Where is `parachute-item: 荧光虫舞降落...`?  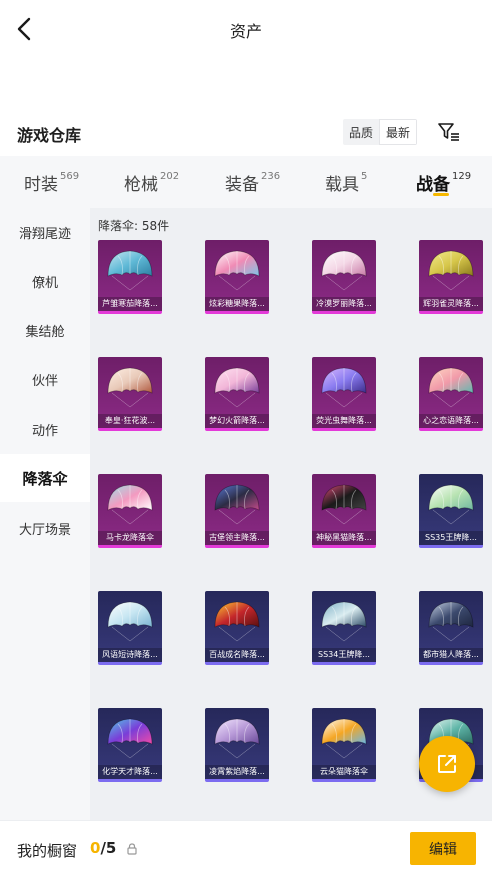
parachute-item: 荧光虫舞降落... is located at coordinates (344, 394).